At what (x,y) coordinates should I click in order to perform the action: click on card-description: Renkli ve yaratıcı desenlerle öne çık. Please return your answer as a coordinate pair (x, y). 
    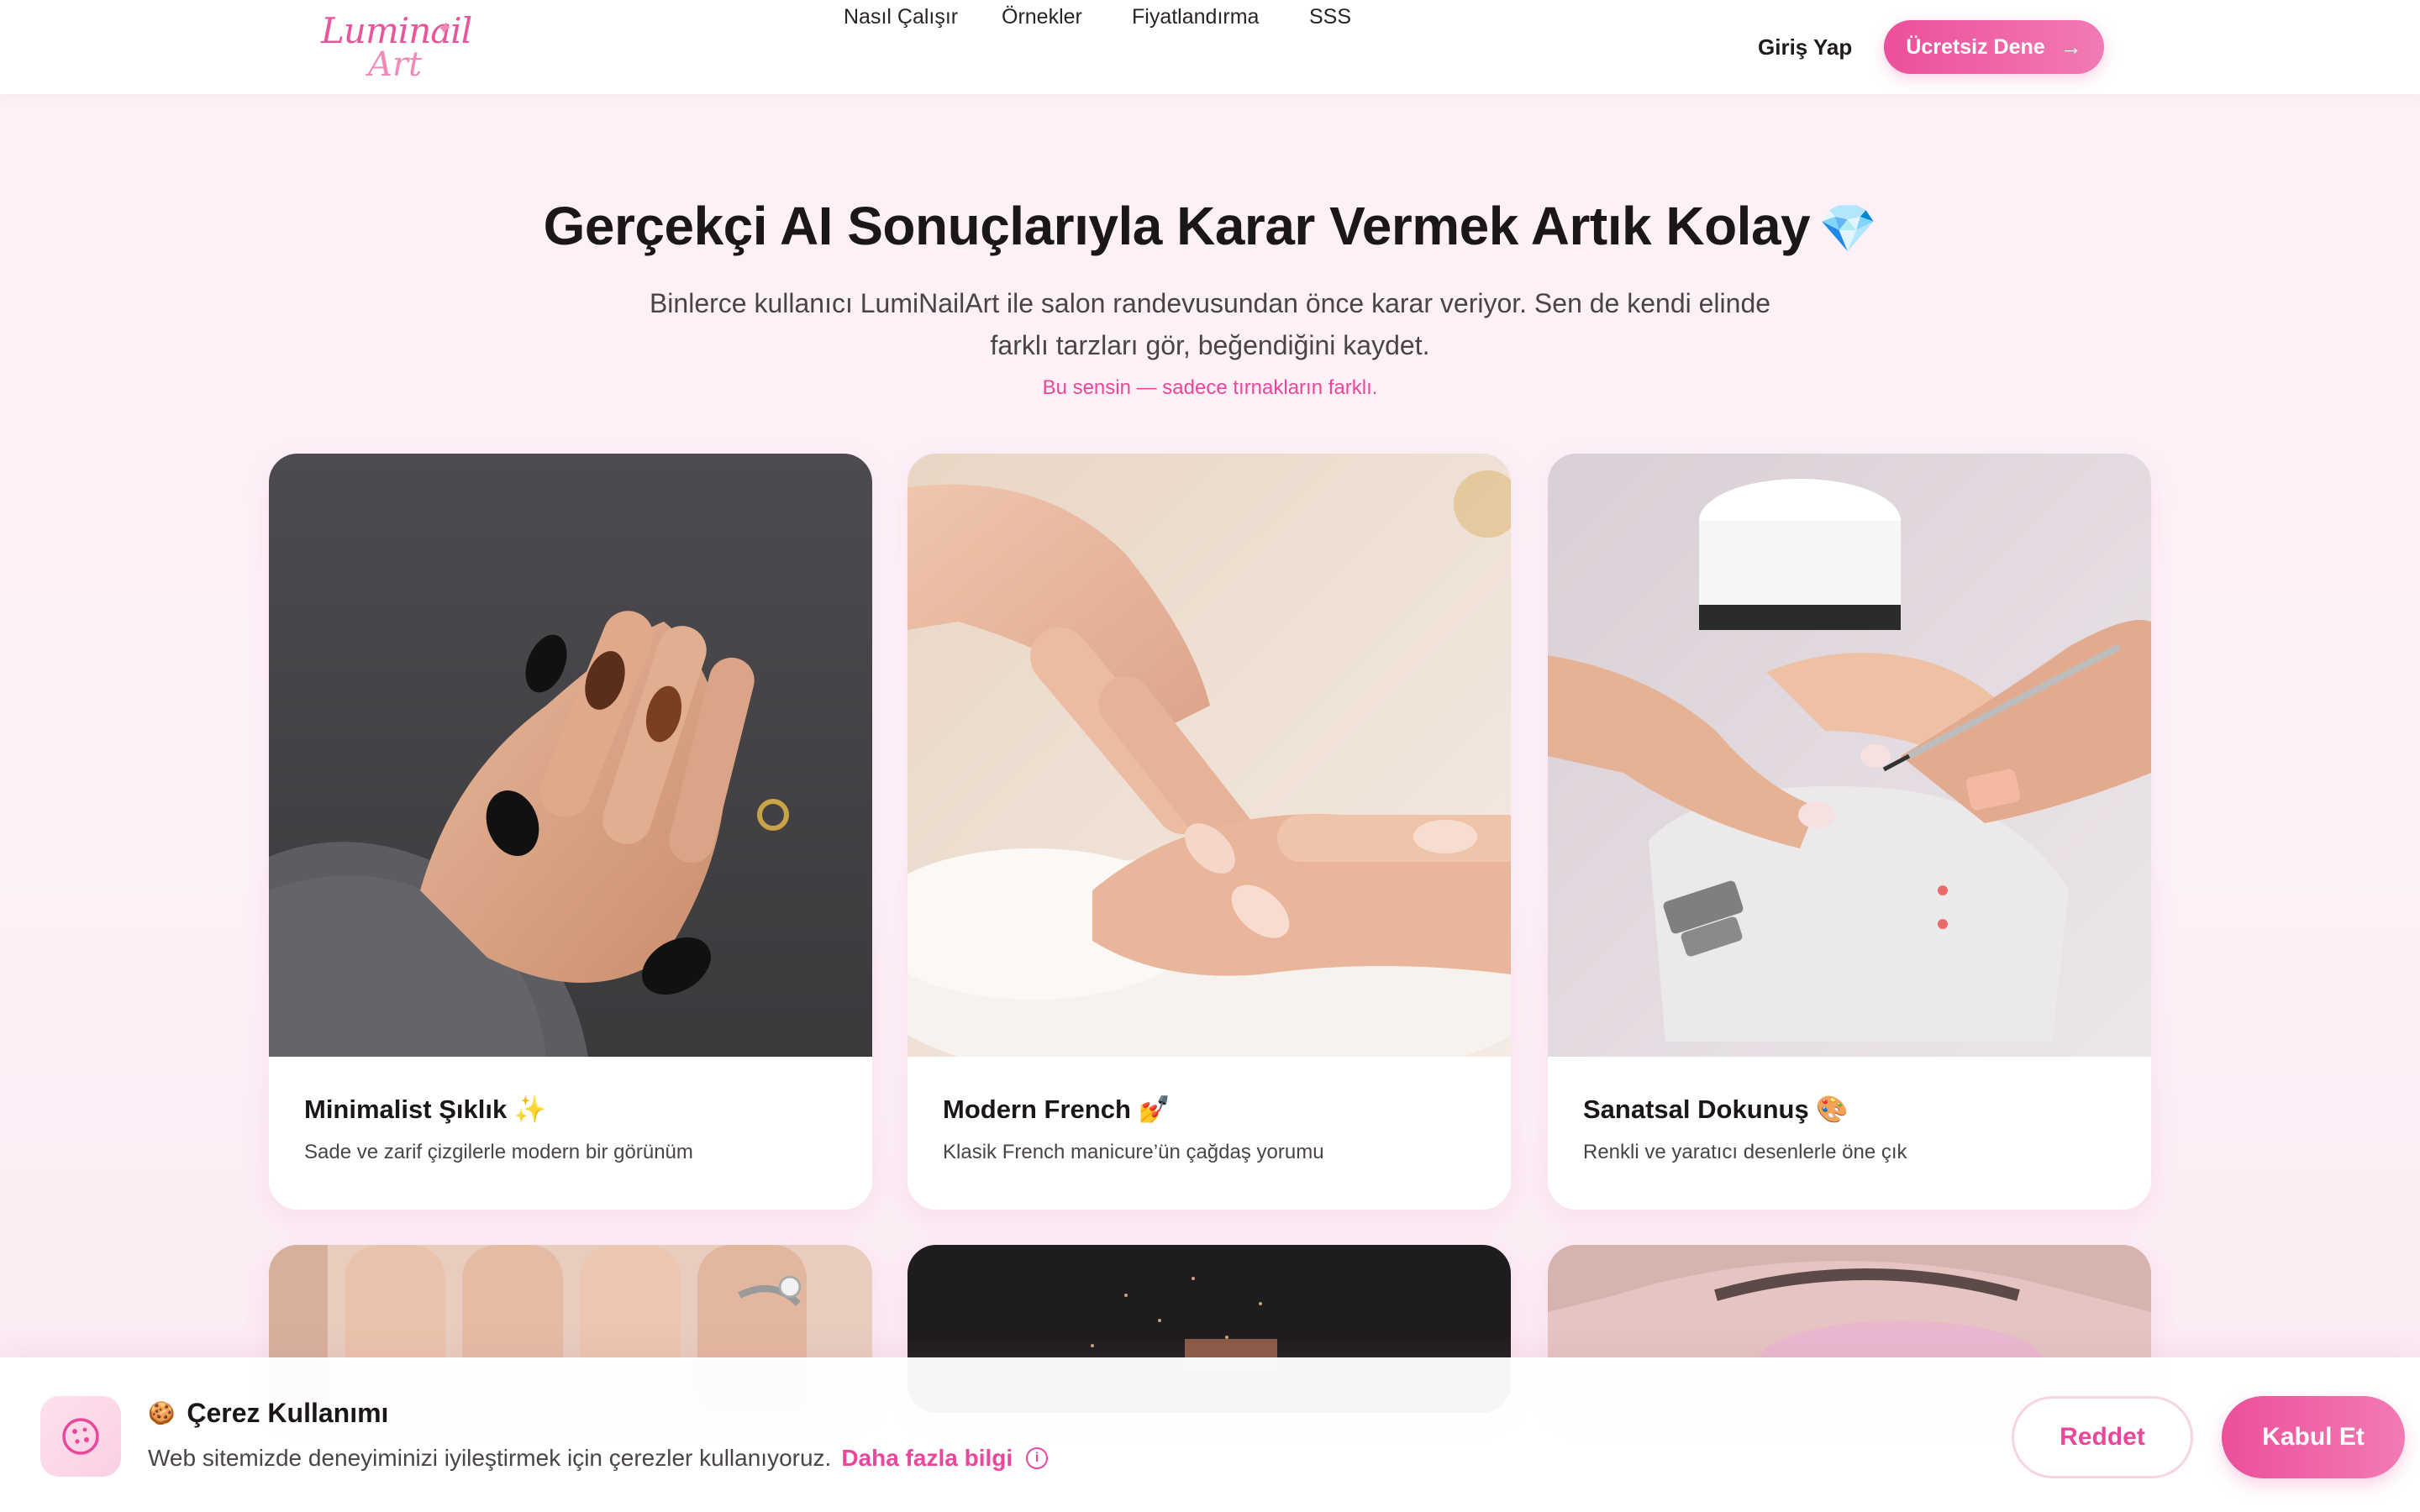
    Looking at the image, I should click on (1745, 1152).